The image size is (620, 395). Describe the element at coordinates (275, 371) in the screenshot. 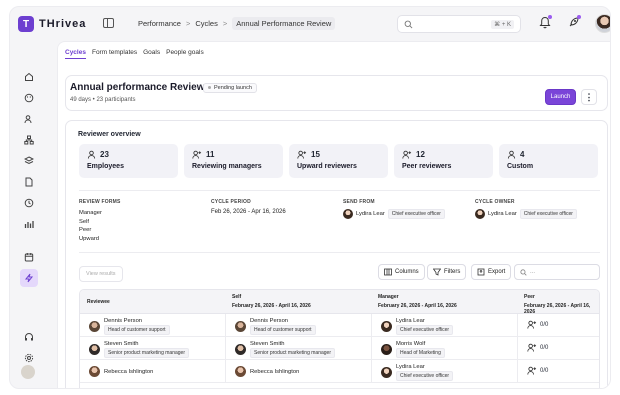

I see `person-name: Rebecca Ishlington` at that location.